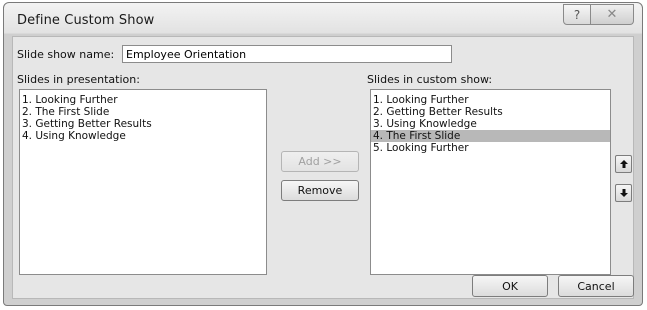 Image resolution: width=647 pixels, height=310 pixels. I want to click on list-item: 3. Using Knowledge, so click(490, 124).